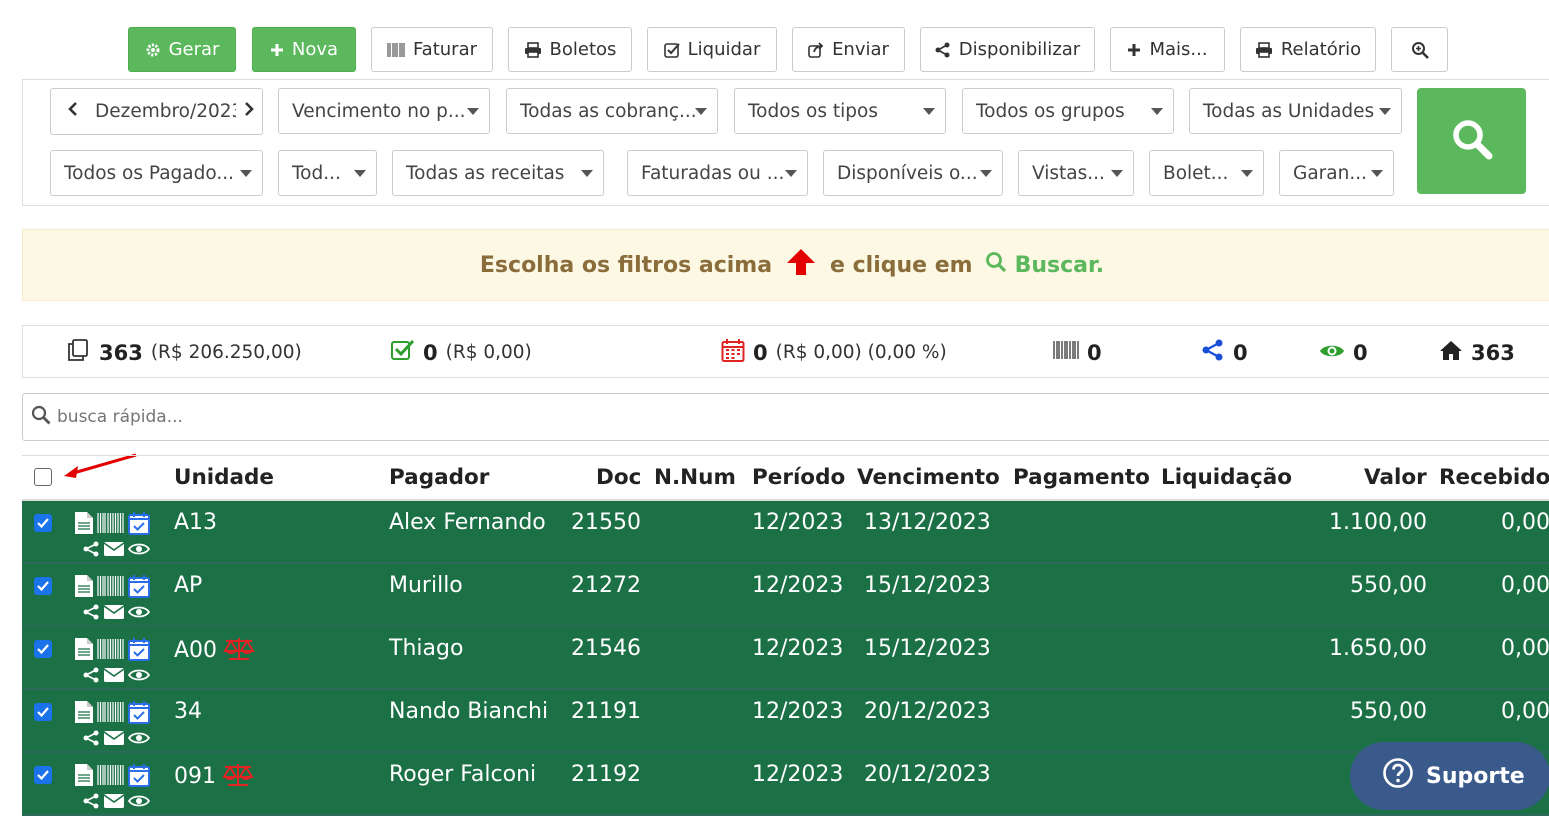 This screenshot has width=1549, height=826. I want to click on nova-button: Nova, so click(304, 49).